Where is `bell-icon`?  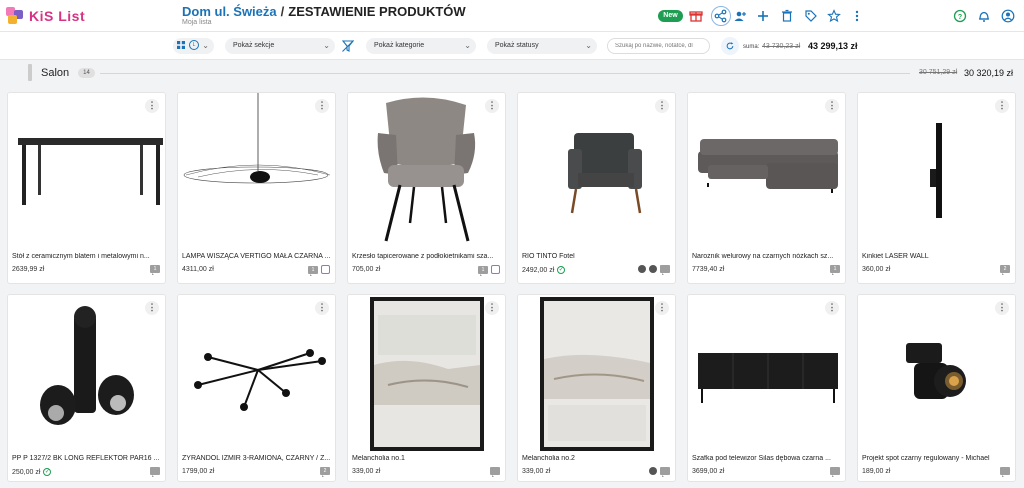
bell-icon is located at coordinates (984, 16).